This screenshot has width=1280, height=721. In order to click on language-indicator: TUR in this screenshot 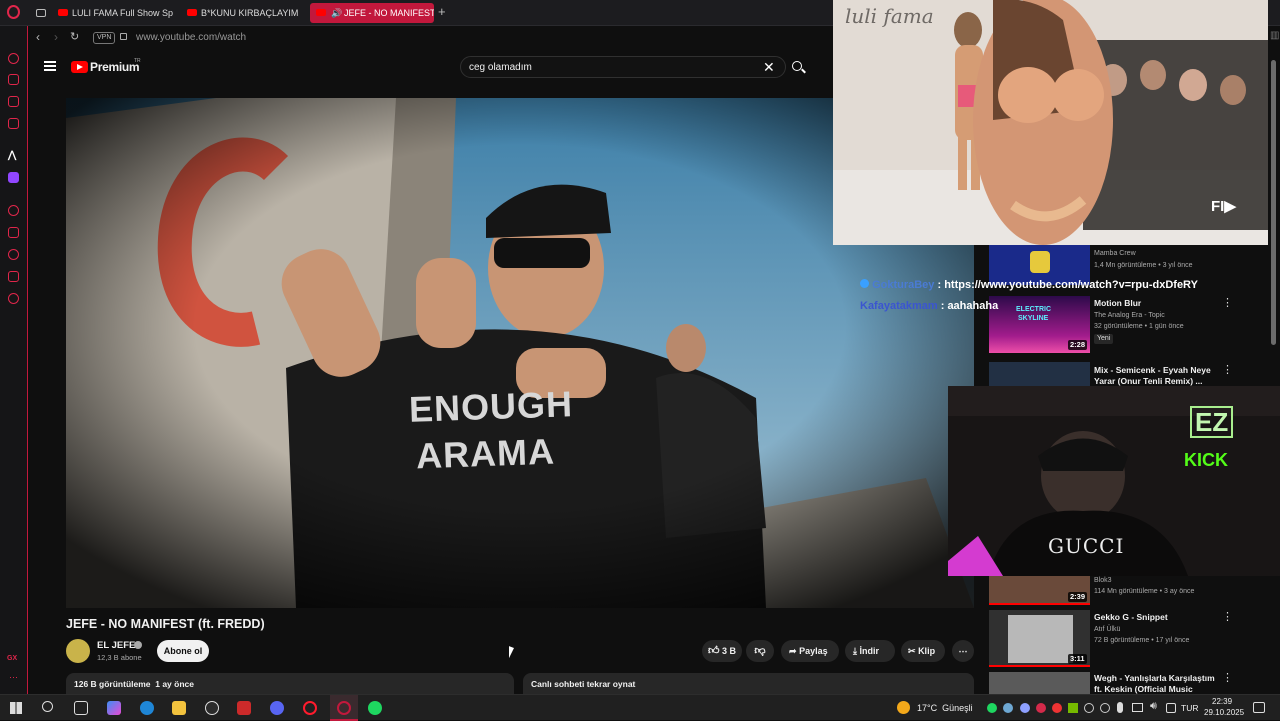, I will do `click(1189, 708)`.